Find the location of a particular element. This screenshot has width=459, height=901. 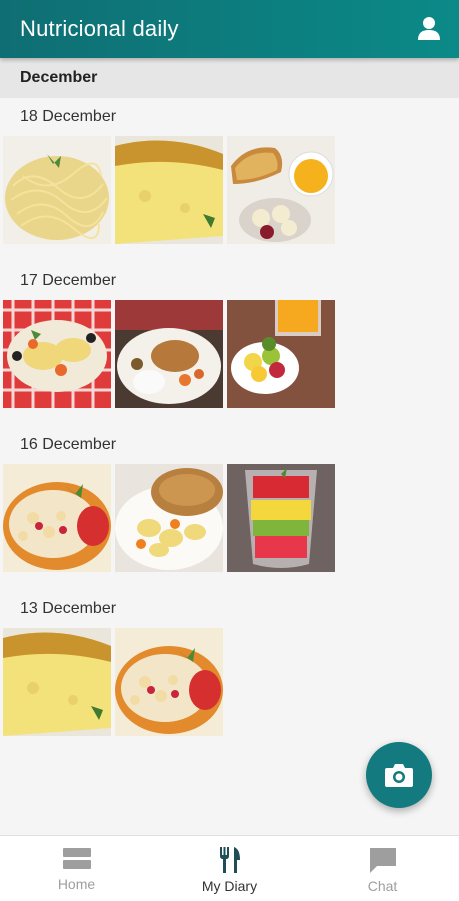

month-header: December is located at coordinates (229, 78).